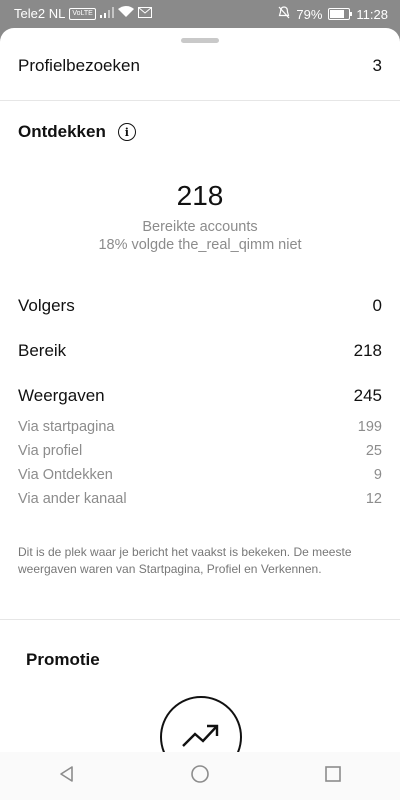 The height and width of the screenshot is (800, 400). What do you see at coordinates (340, 14) in the screenshot?
I see `battery-icon` at bounding box center [340, 14].